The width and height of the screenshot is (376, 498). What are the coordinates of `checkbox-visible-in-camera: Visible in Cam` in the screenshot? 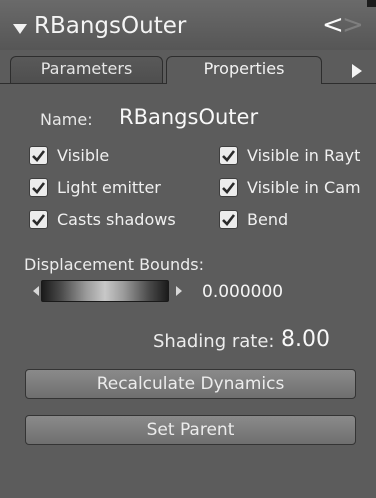 It's located at (290, 187).